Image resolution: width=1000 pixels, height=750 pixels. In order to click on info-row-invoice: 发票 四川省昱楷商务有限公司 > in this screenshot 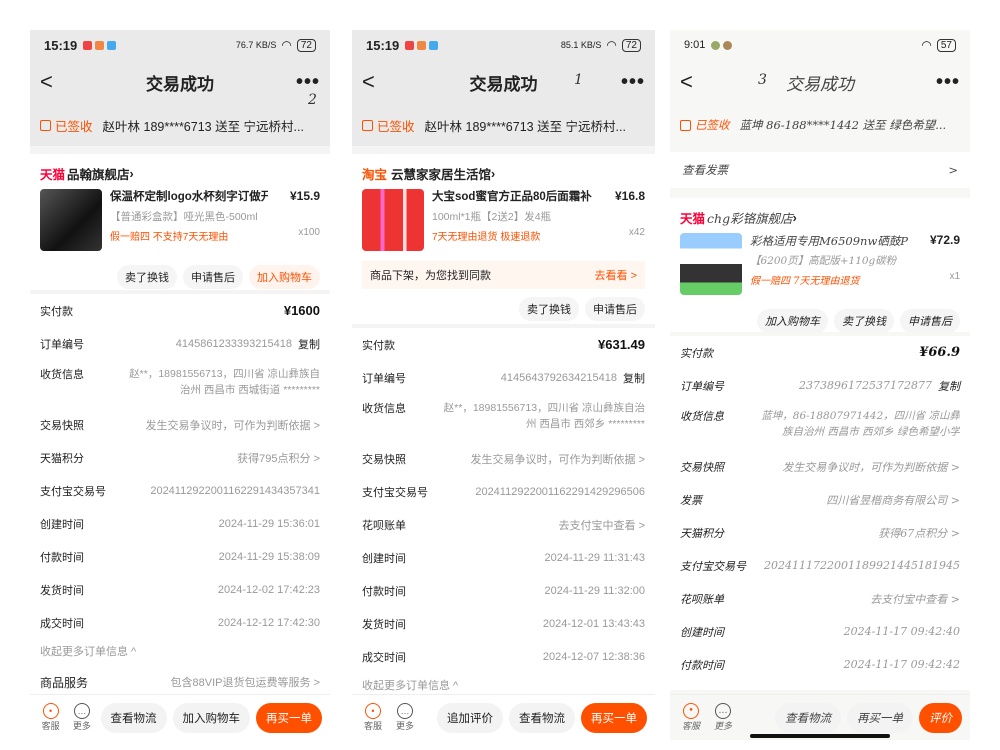, I will do `click(820, 499)`.